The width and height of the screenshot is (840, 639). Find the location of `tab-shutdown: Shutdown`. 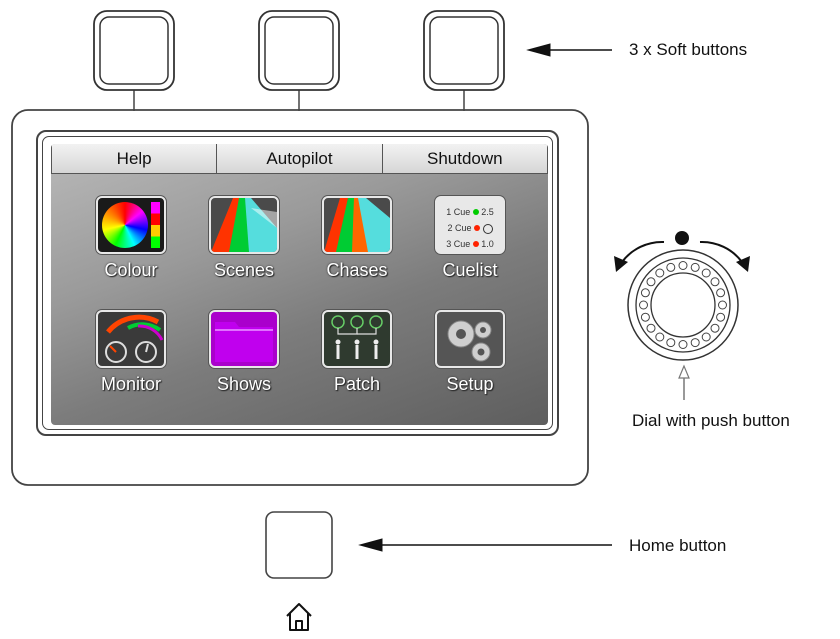

tab-shutdown: Shutdown is located at coordinates (465, 159).